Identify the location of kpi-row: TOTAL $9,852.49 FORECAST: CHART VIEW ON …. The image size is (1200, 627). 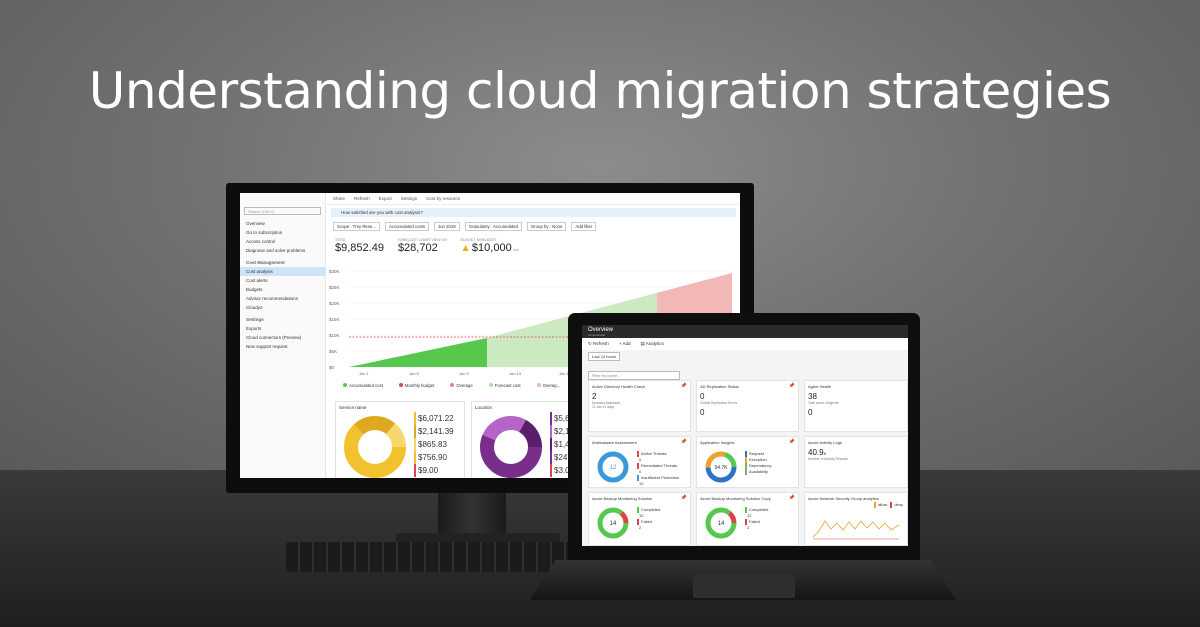
(533, 246).